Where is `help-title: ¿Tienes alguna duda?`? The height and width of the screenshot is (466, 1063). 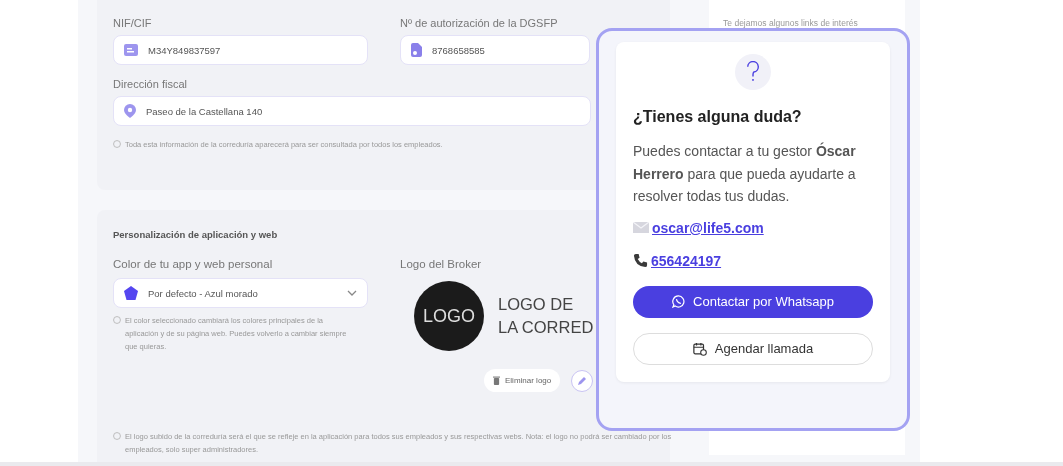
help-title: ¿Tienes alguna duda? is located at coordinates (718, 117).